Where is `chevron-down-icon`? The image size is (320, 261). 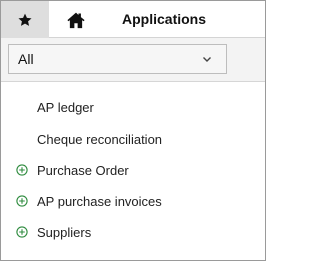
chevron-down-icon is located at coordinates (207, 59).